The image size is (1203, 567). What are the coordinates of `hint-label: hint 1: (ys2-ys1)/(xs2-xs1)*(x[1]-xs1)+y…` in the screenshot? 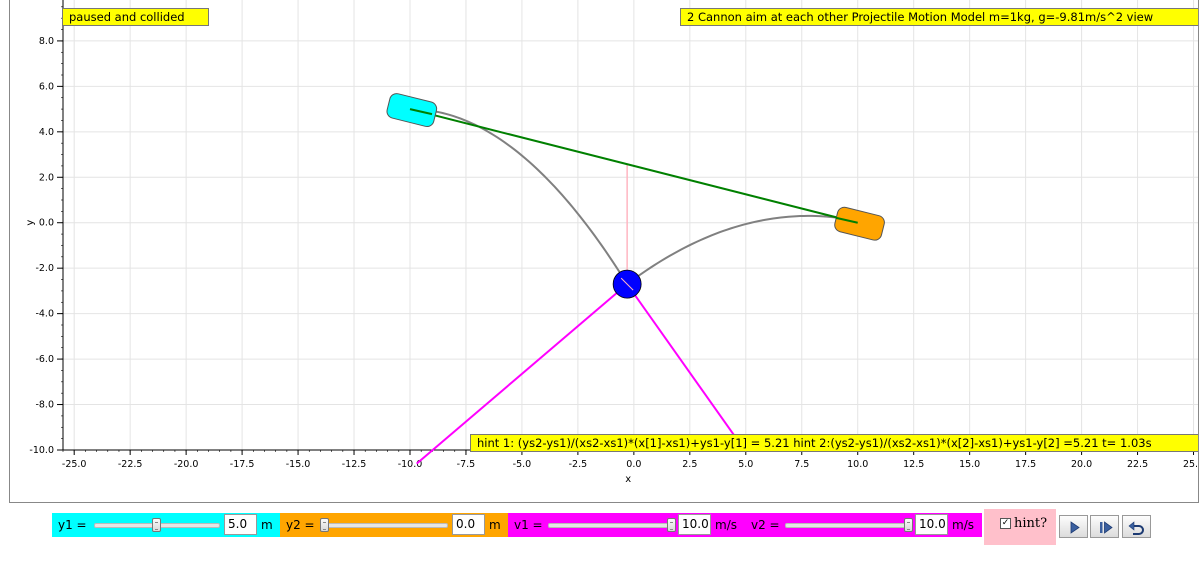 It's located at (834, 443).